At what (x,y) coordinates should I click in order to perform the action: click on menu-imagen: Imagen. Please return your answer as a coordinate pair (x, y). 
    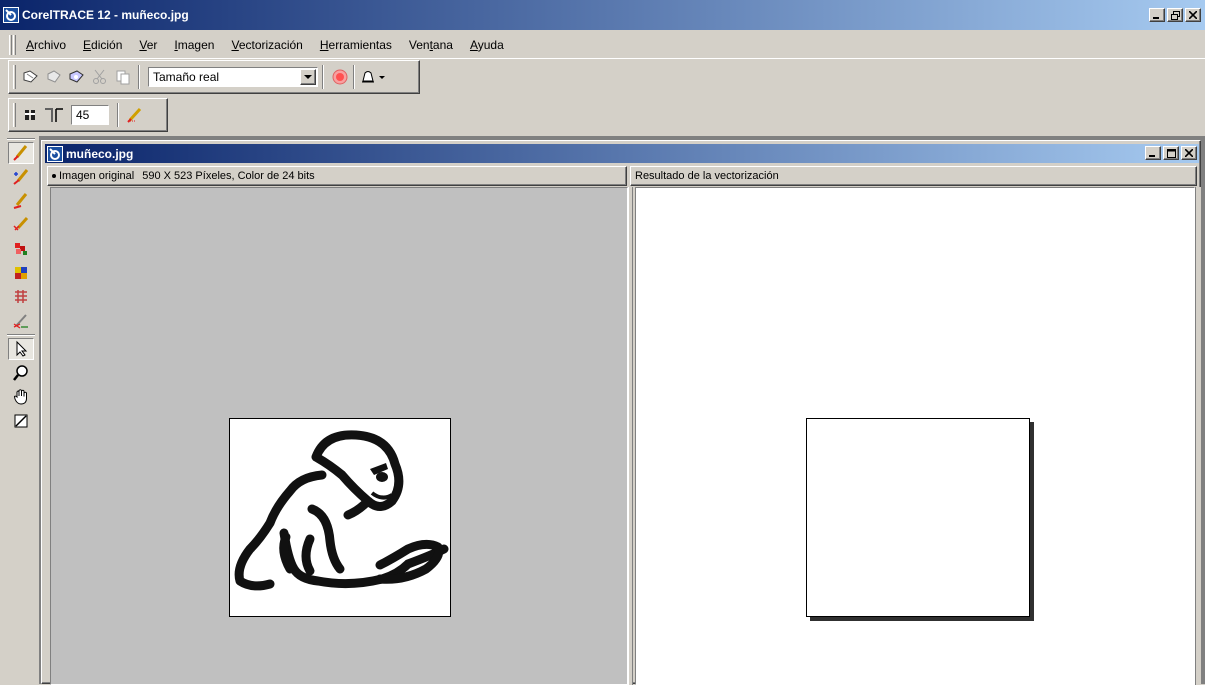
    Looking at the image, I should click on (194, 45).